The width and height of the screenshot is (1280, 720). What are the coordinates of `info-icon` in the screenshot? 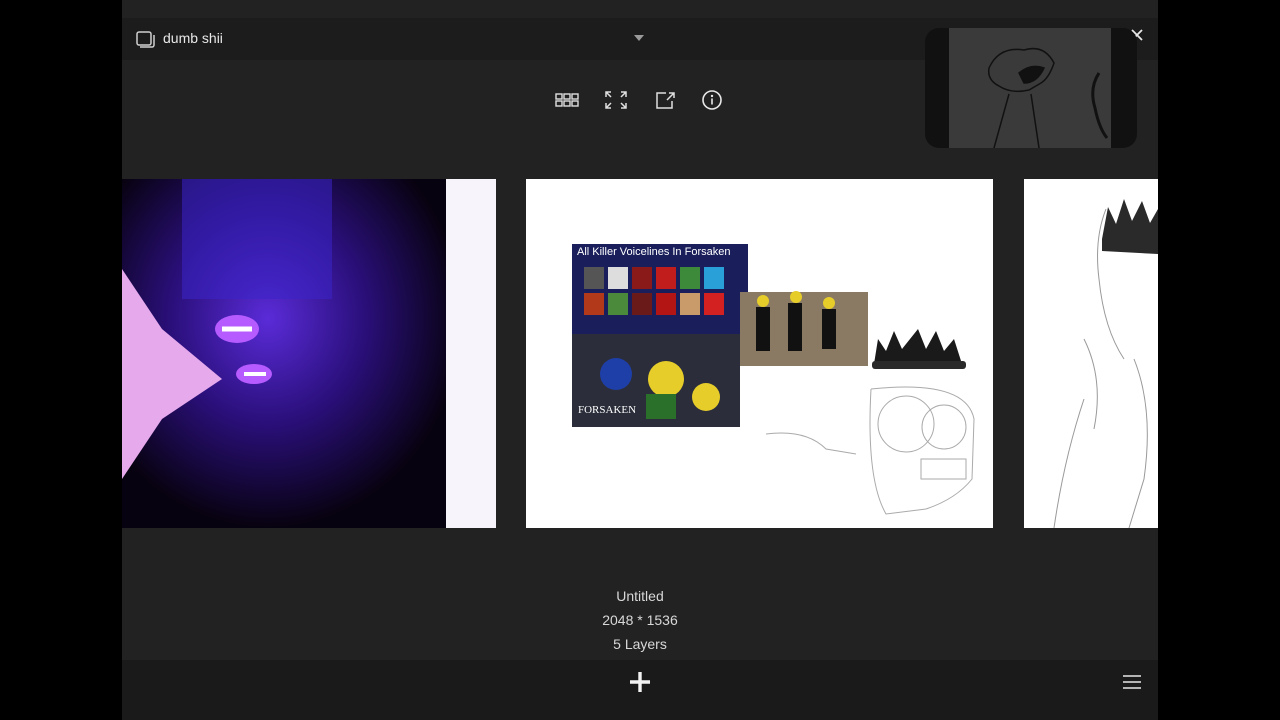 It's located at (712, 100).